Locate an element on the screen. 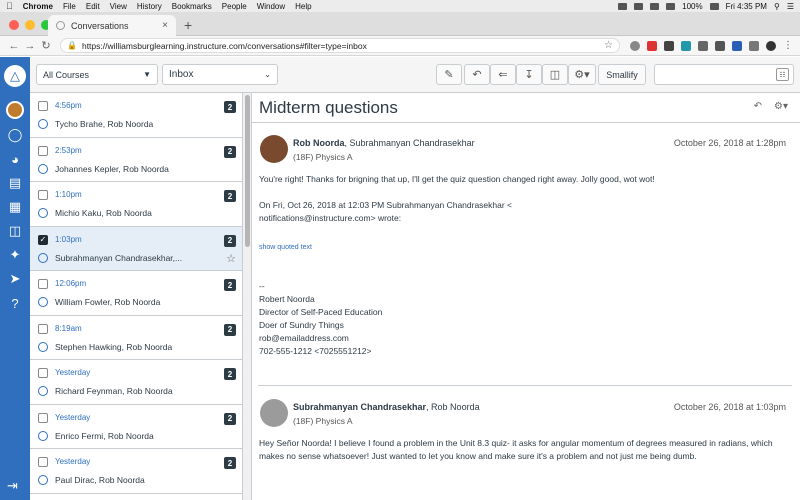 This screenshot has height=500, width=800. bookmark-star-icon: ☆ is located at coordinates (608, 45).